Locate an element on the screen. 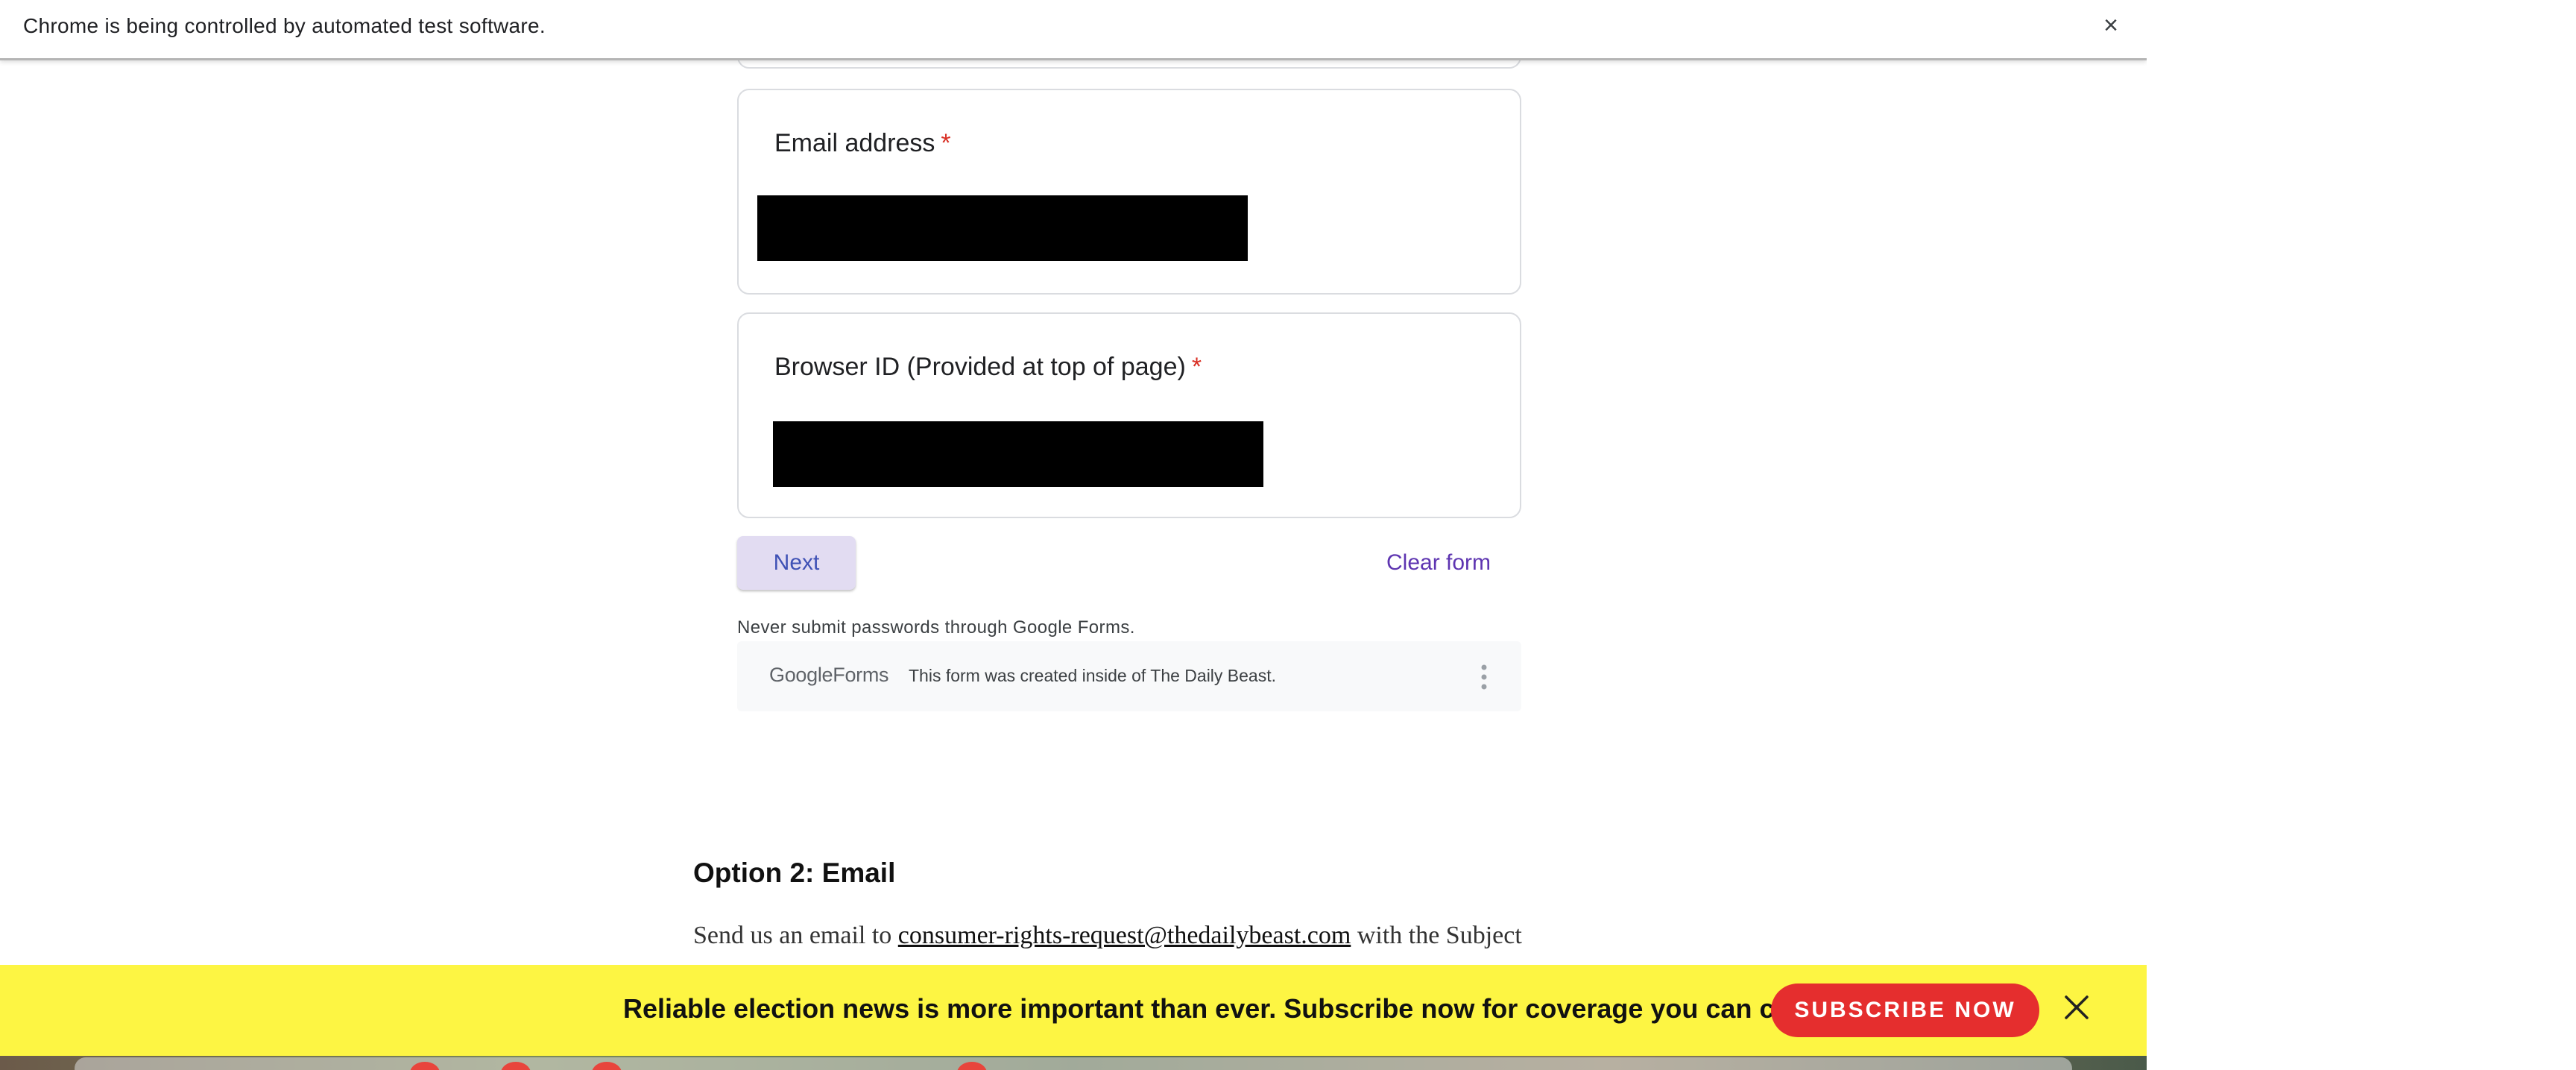 The height and width of the screenshot is (1070, 2576). browser-id-question-text: Browser ID (Provided at top of page) is located at coordinates (980, 367).